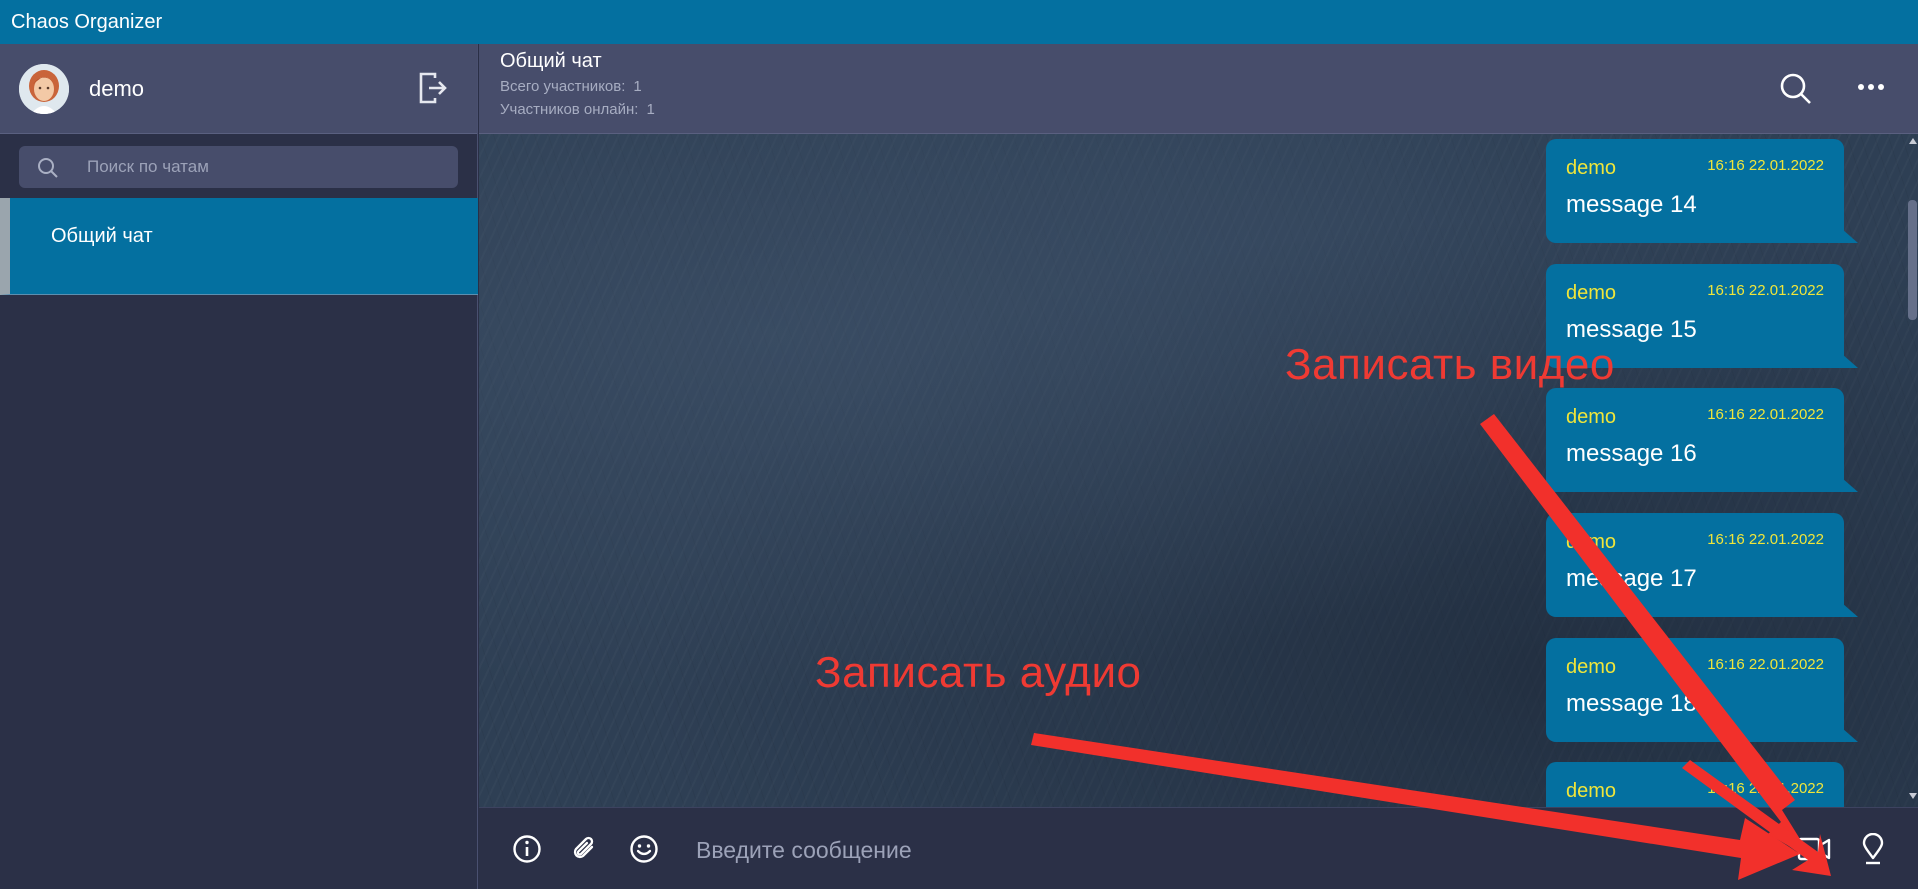 Image resolution: width=1918 pixels, height=889 pixels. I want to click on chat-search, so click(238, 166).